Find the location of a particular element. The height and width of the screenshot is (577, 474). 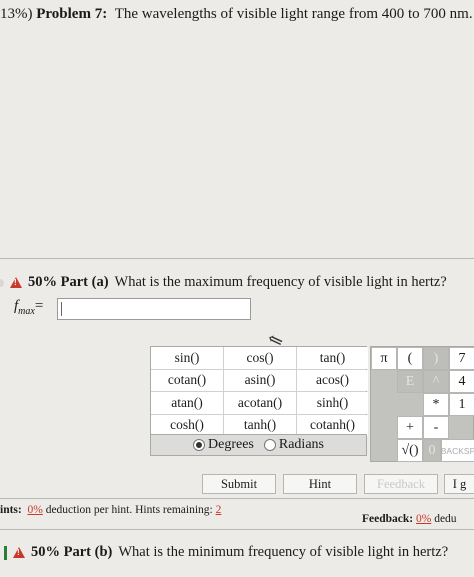

cotanh-button: cotanh() is located at coordinates (332, 425).